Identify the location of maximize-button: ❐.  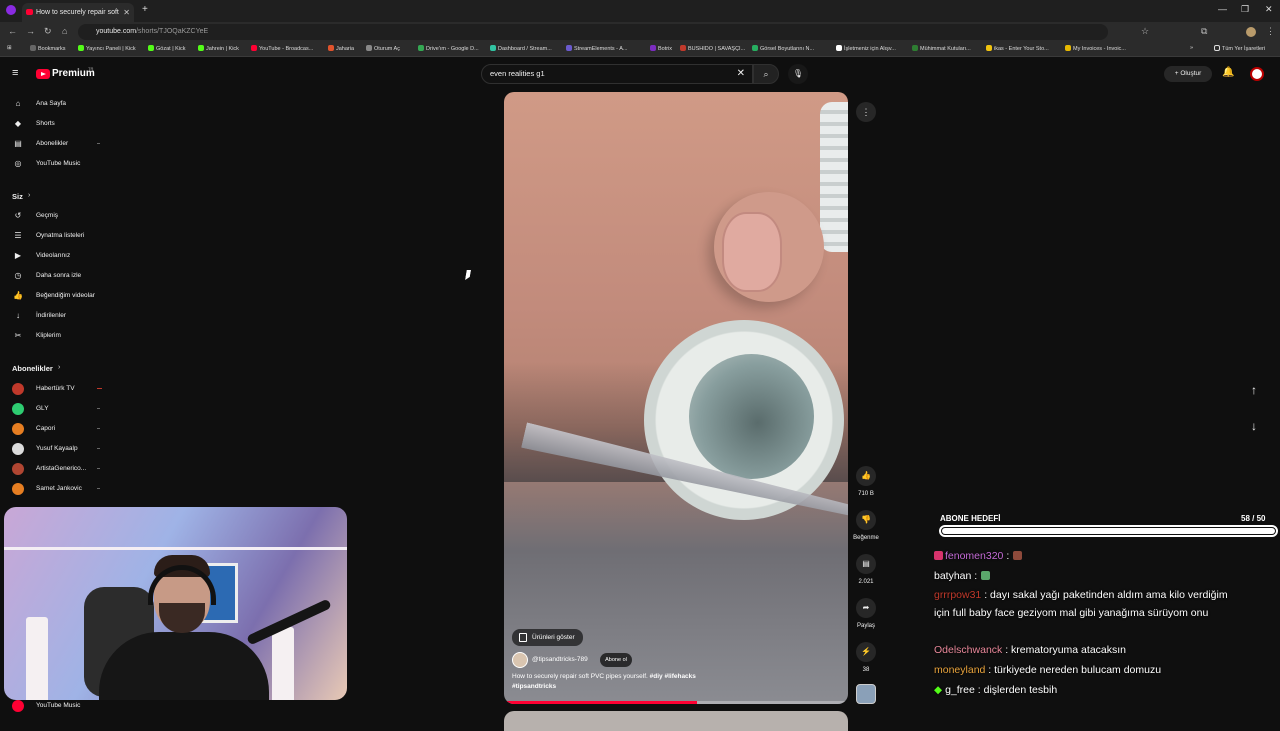
(1245, 9).